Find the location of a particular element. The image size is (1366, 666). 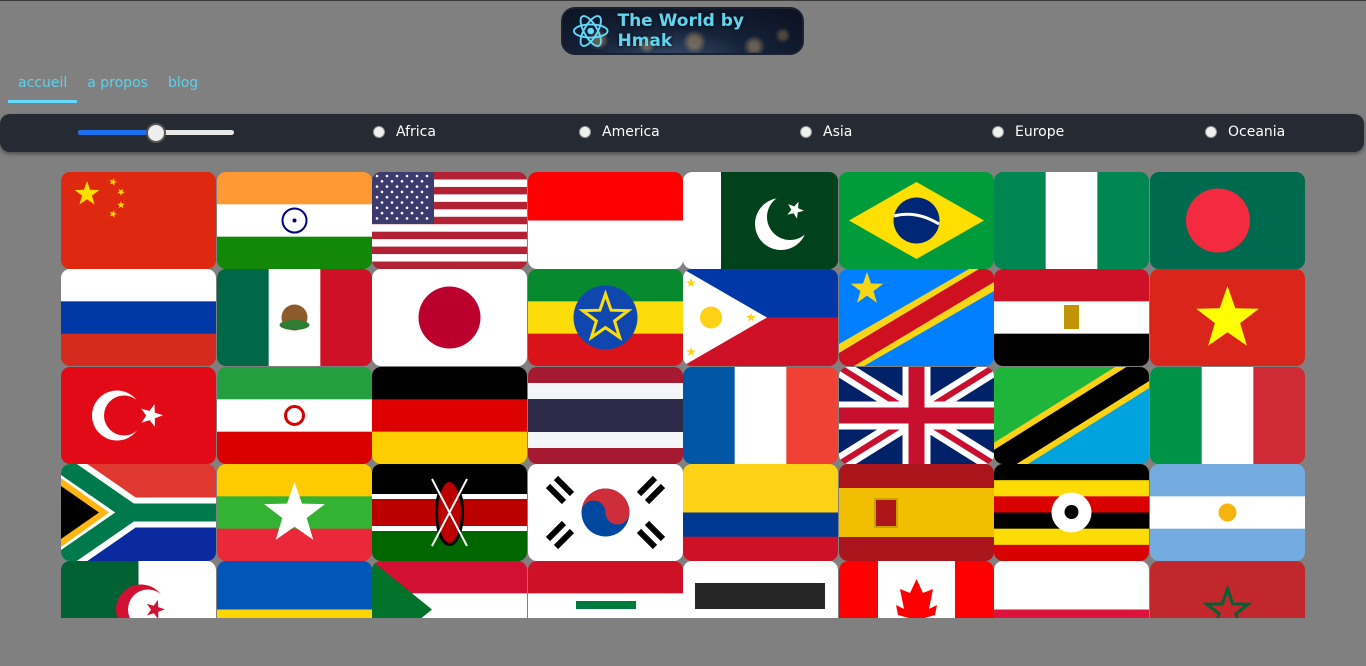

flag-sudan-image is located at coordinates (449, 589).